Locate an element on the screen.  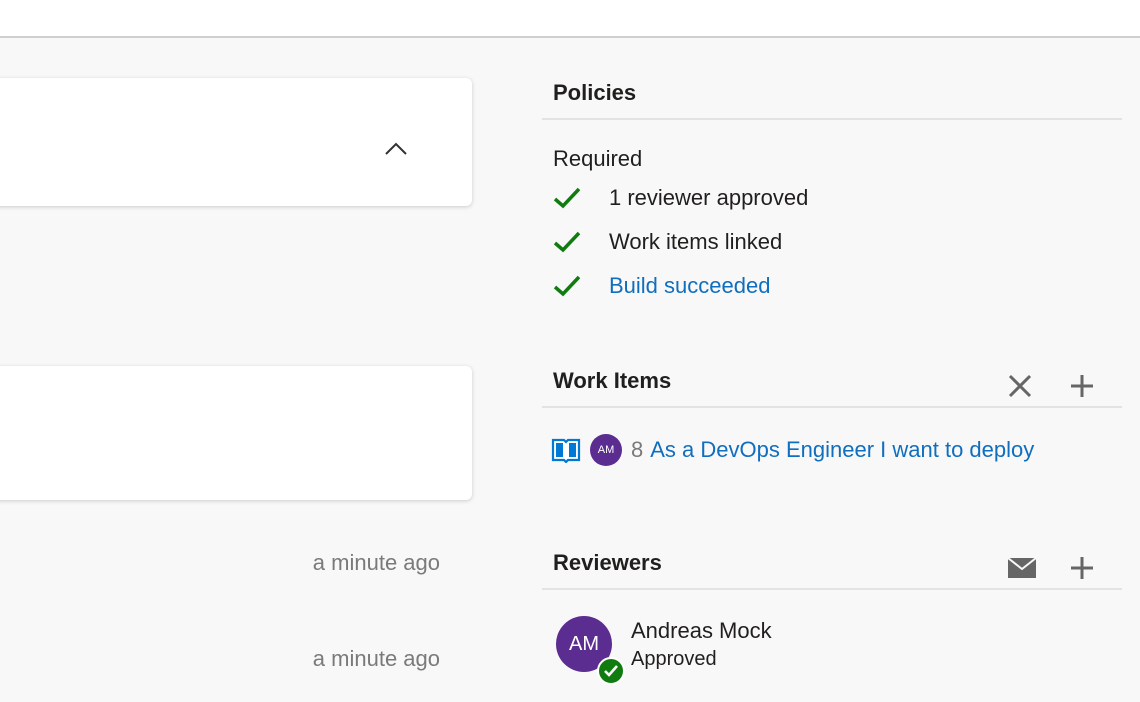
work-items-heading: Work Items is located at coordinates (612, 380).